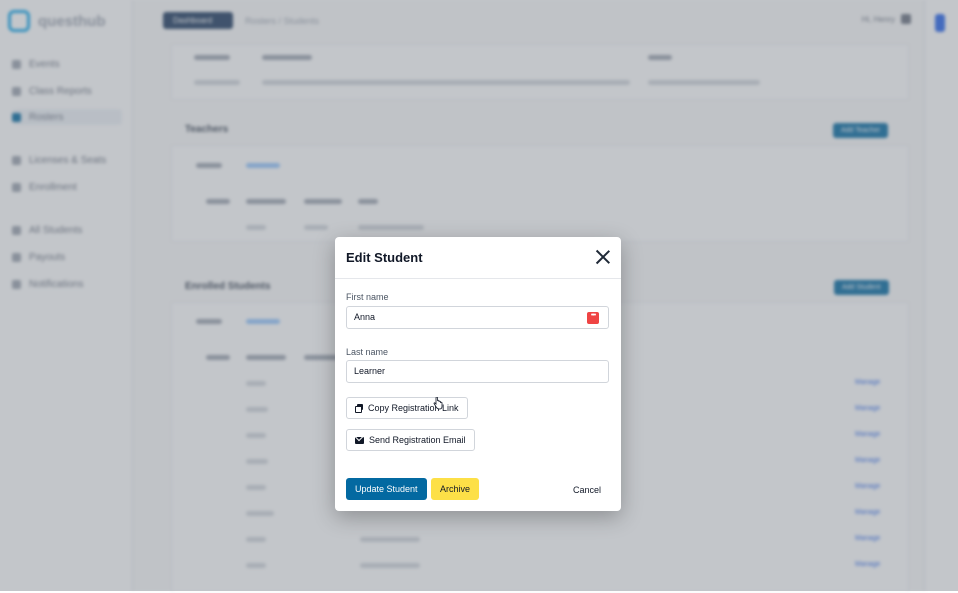  What do you see at coordinates (359, 440) in the screenshot?
I see `envelope-icon` at bounding box center [359, 440].